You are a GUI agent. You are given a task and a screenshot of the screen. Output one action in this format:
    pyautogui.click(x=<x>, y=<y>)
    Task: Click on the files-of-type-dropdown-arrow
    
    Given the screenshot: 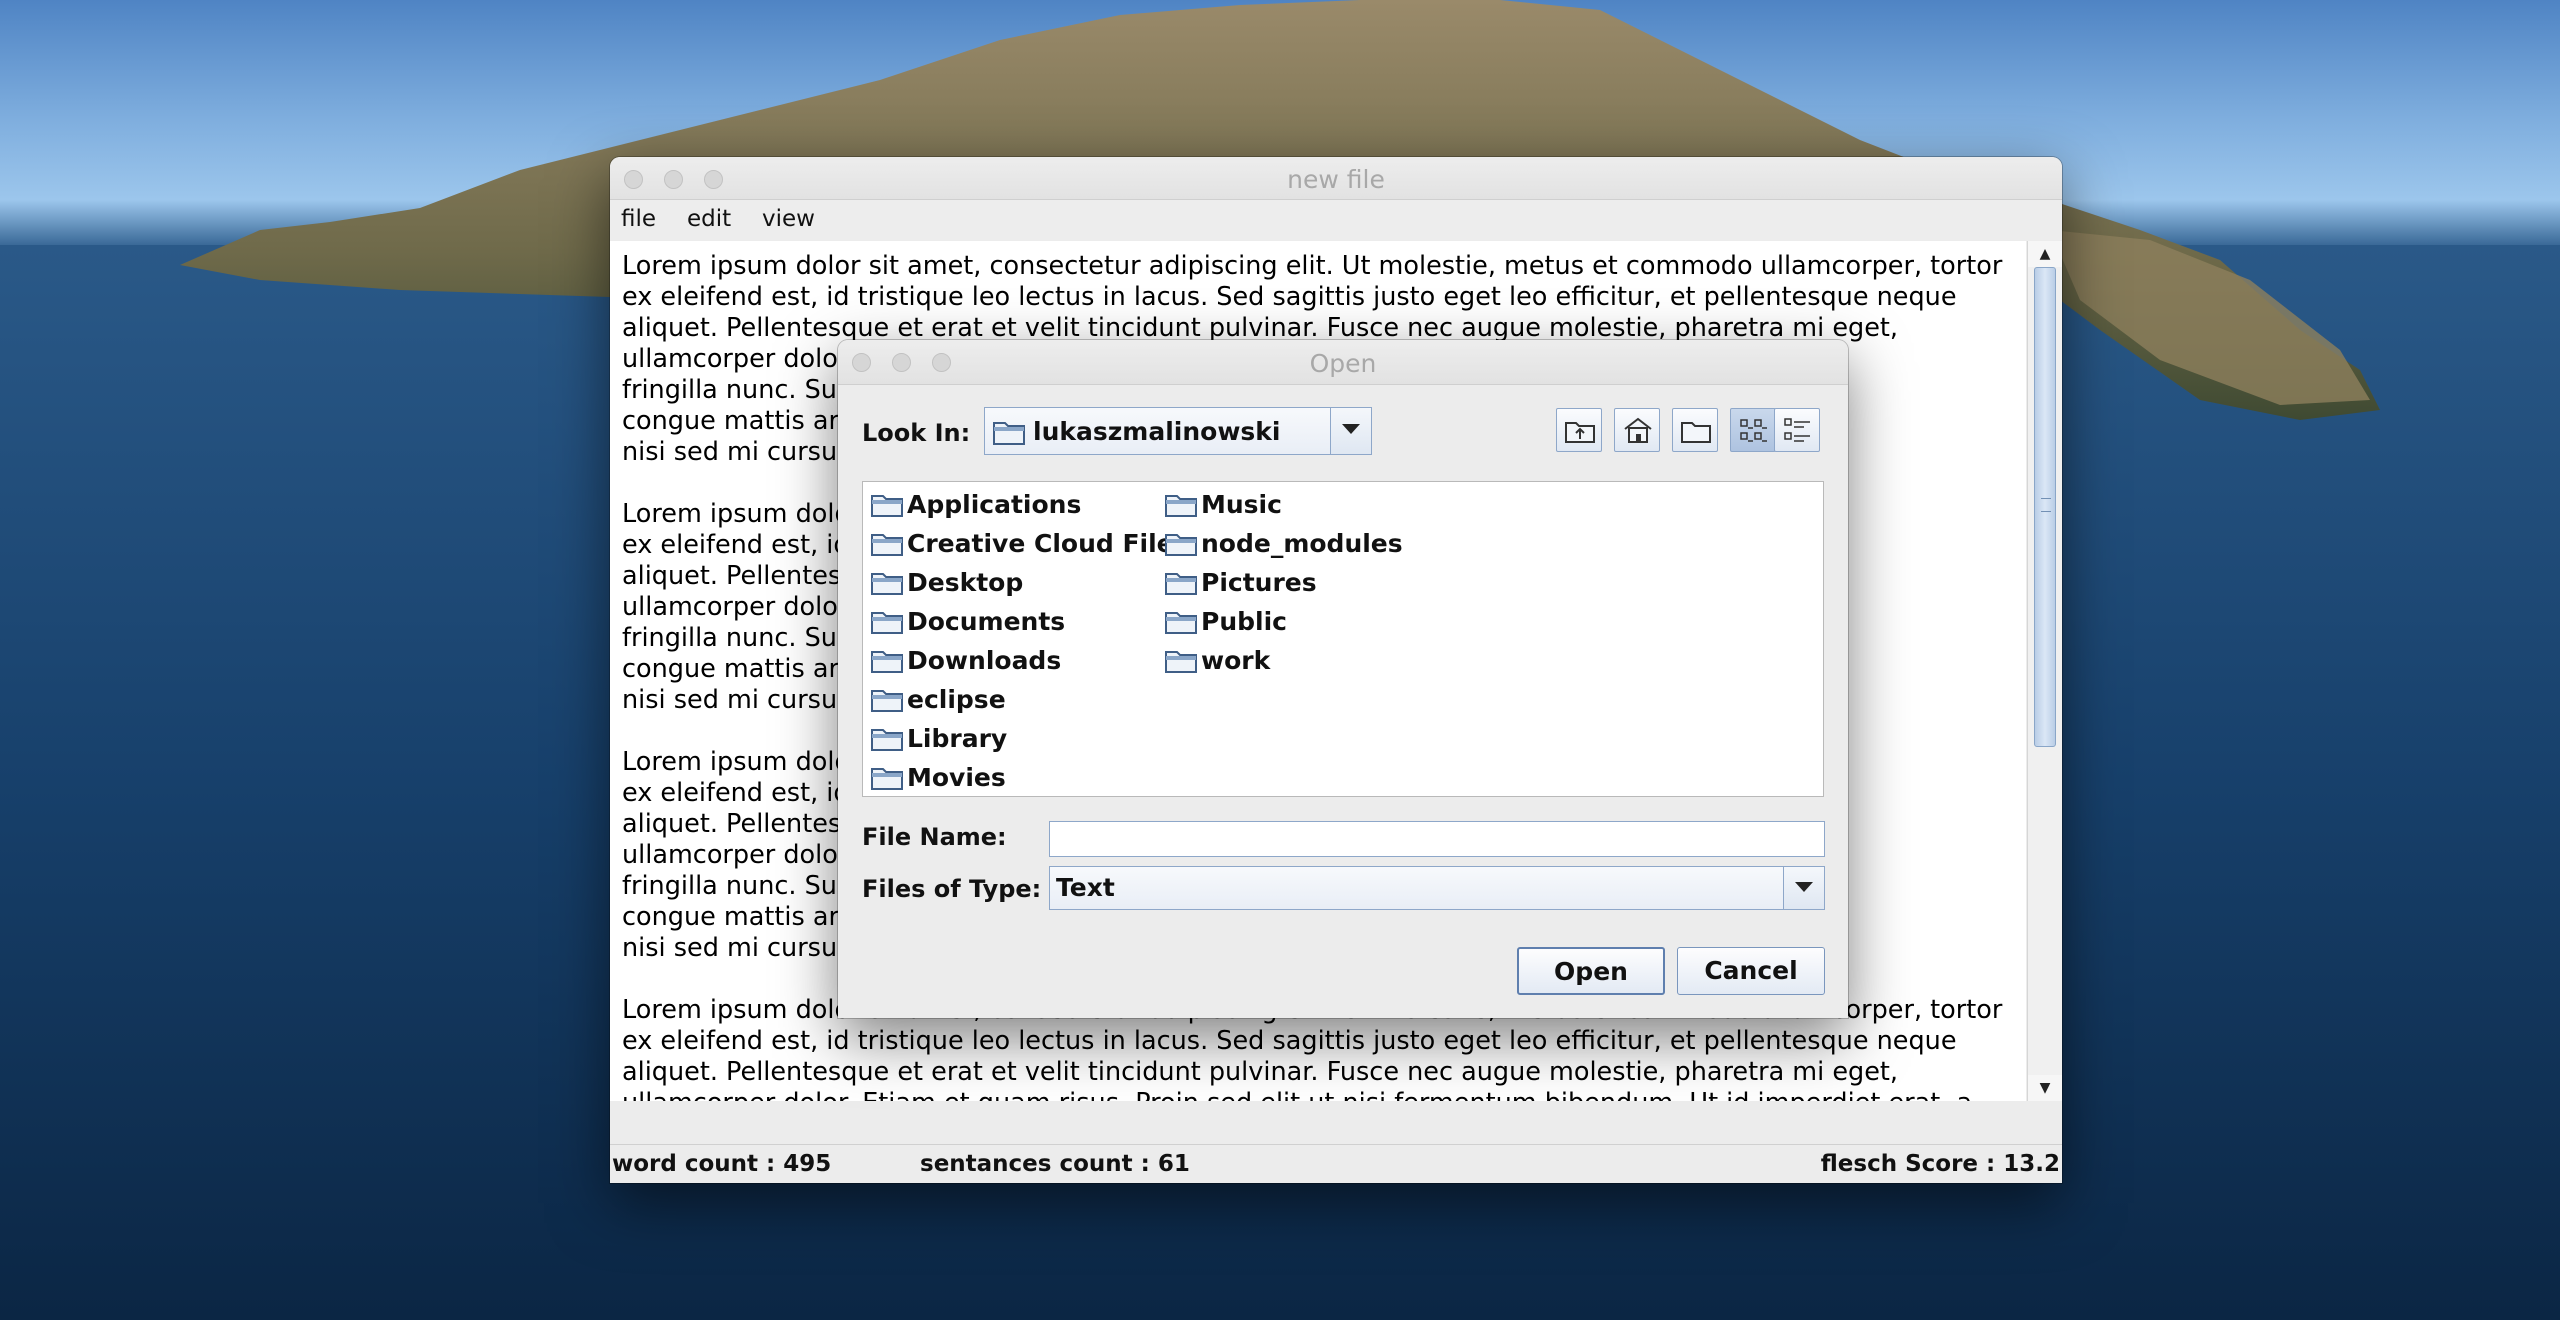 What is the action you would take?
    pyautogui.click(x=1803, y=888)
    